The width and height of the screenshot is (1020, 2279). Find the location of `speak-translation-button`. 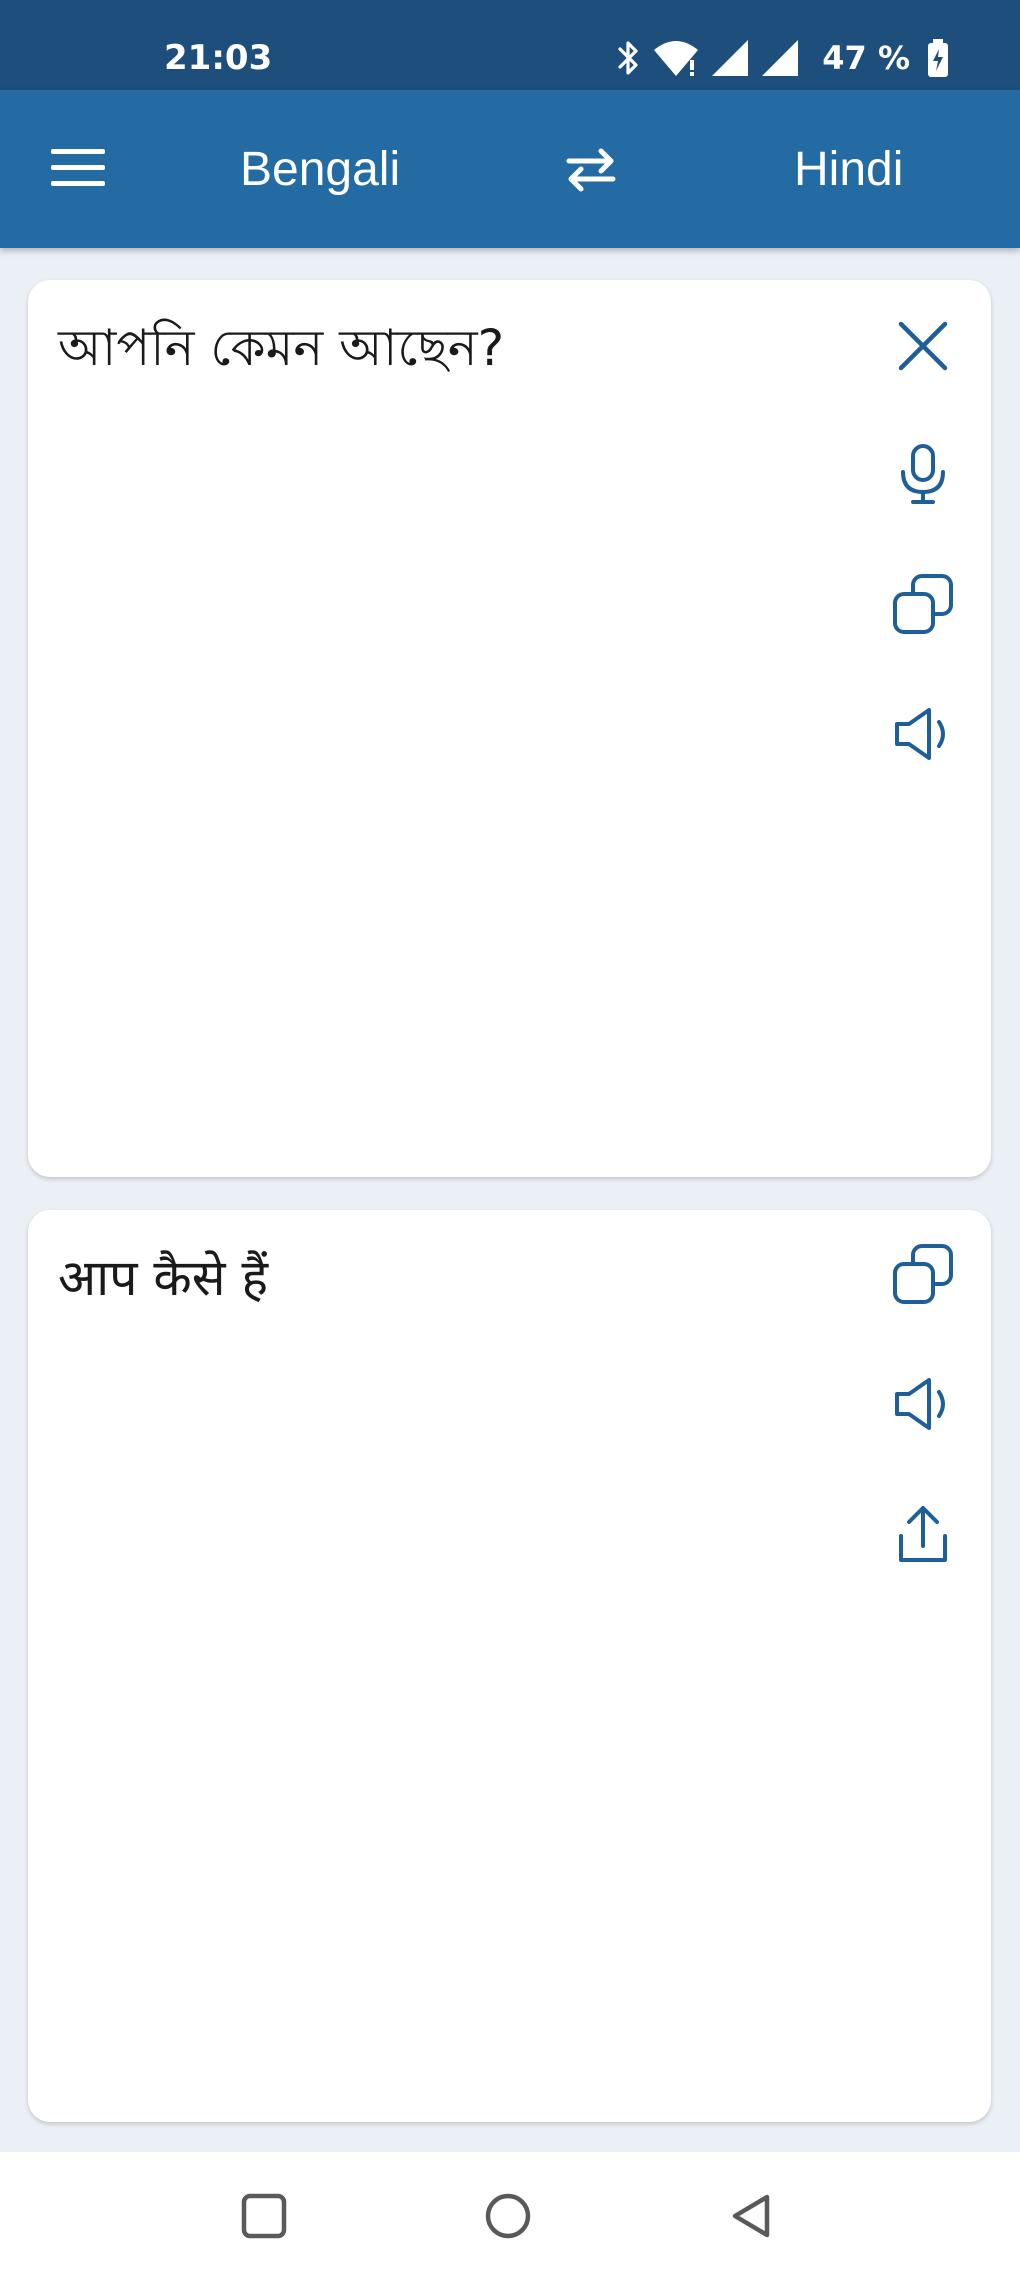

speak-translation-button is located at coordinates (923, 1404).